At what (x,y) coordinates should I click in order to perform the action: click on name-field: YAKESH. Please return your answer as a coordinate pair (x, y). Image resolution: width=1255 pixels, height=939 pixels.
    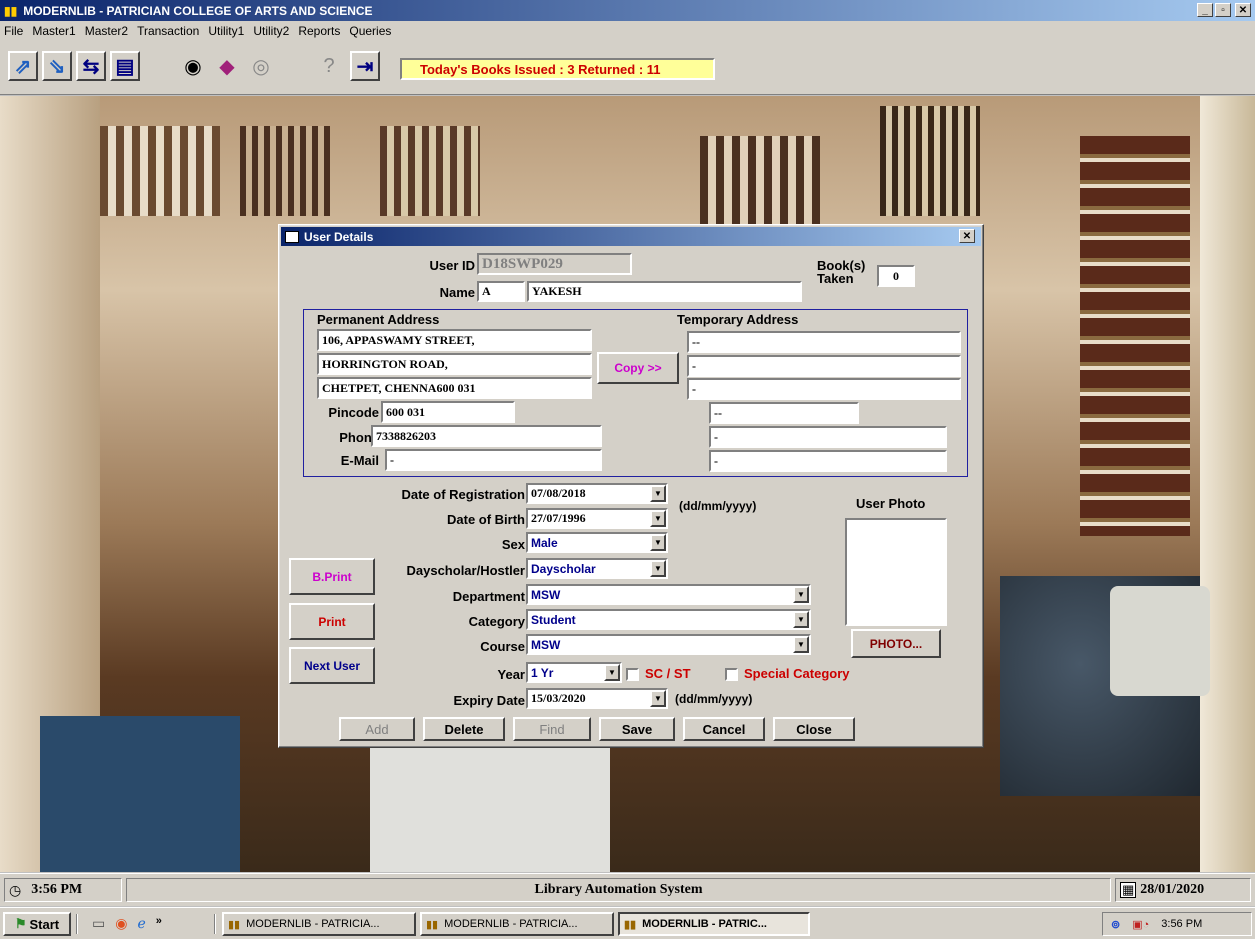
    Looking at the image, I should click on (664, 291).